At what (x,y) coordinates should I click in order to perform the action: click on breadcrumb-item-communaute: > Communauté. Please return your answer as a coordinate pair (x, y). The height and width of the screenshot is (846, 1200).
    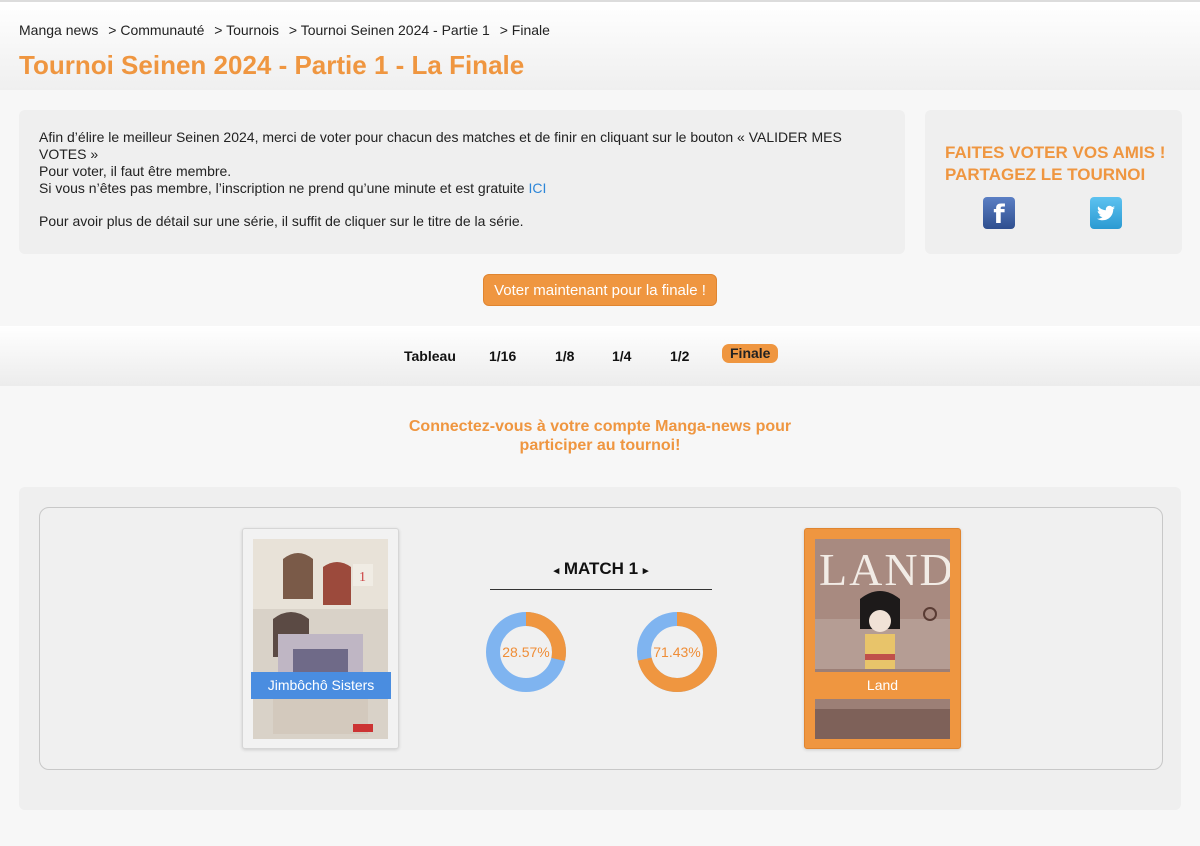
    Looking at the image, I should click on (156, 30).